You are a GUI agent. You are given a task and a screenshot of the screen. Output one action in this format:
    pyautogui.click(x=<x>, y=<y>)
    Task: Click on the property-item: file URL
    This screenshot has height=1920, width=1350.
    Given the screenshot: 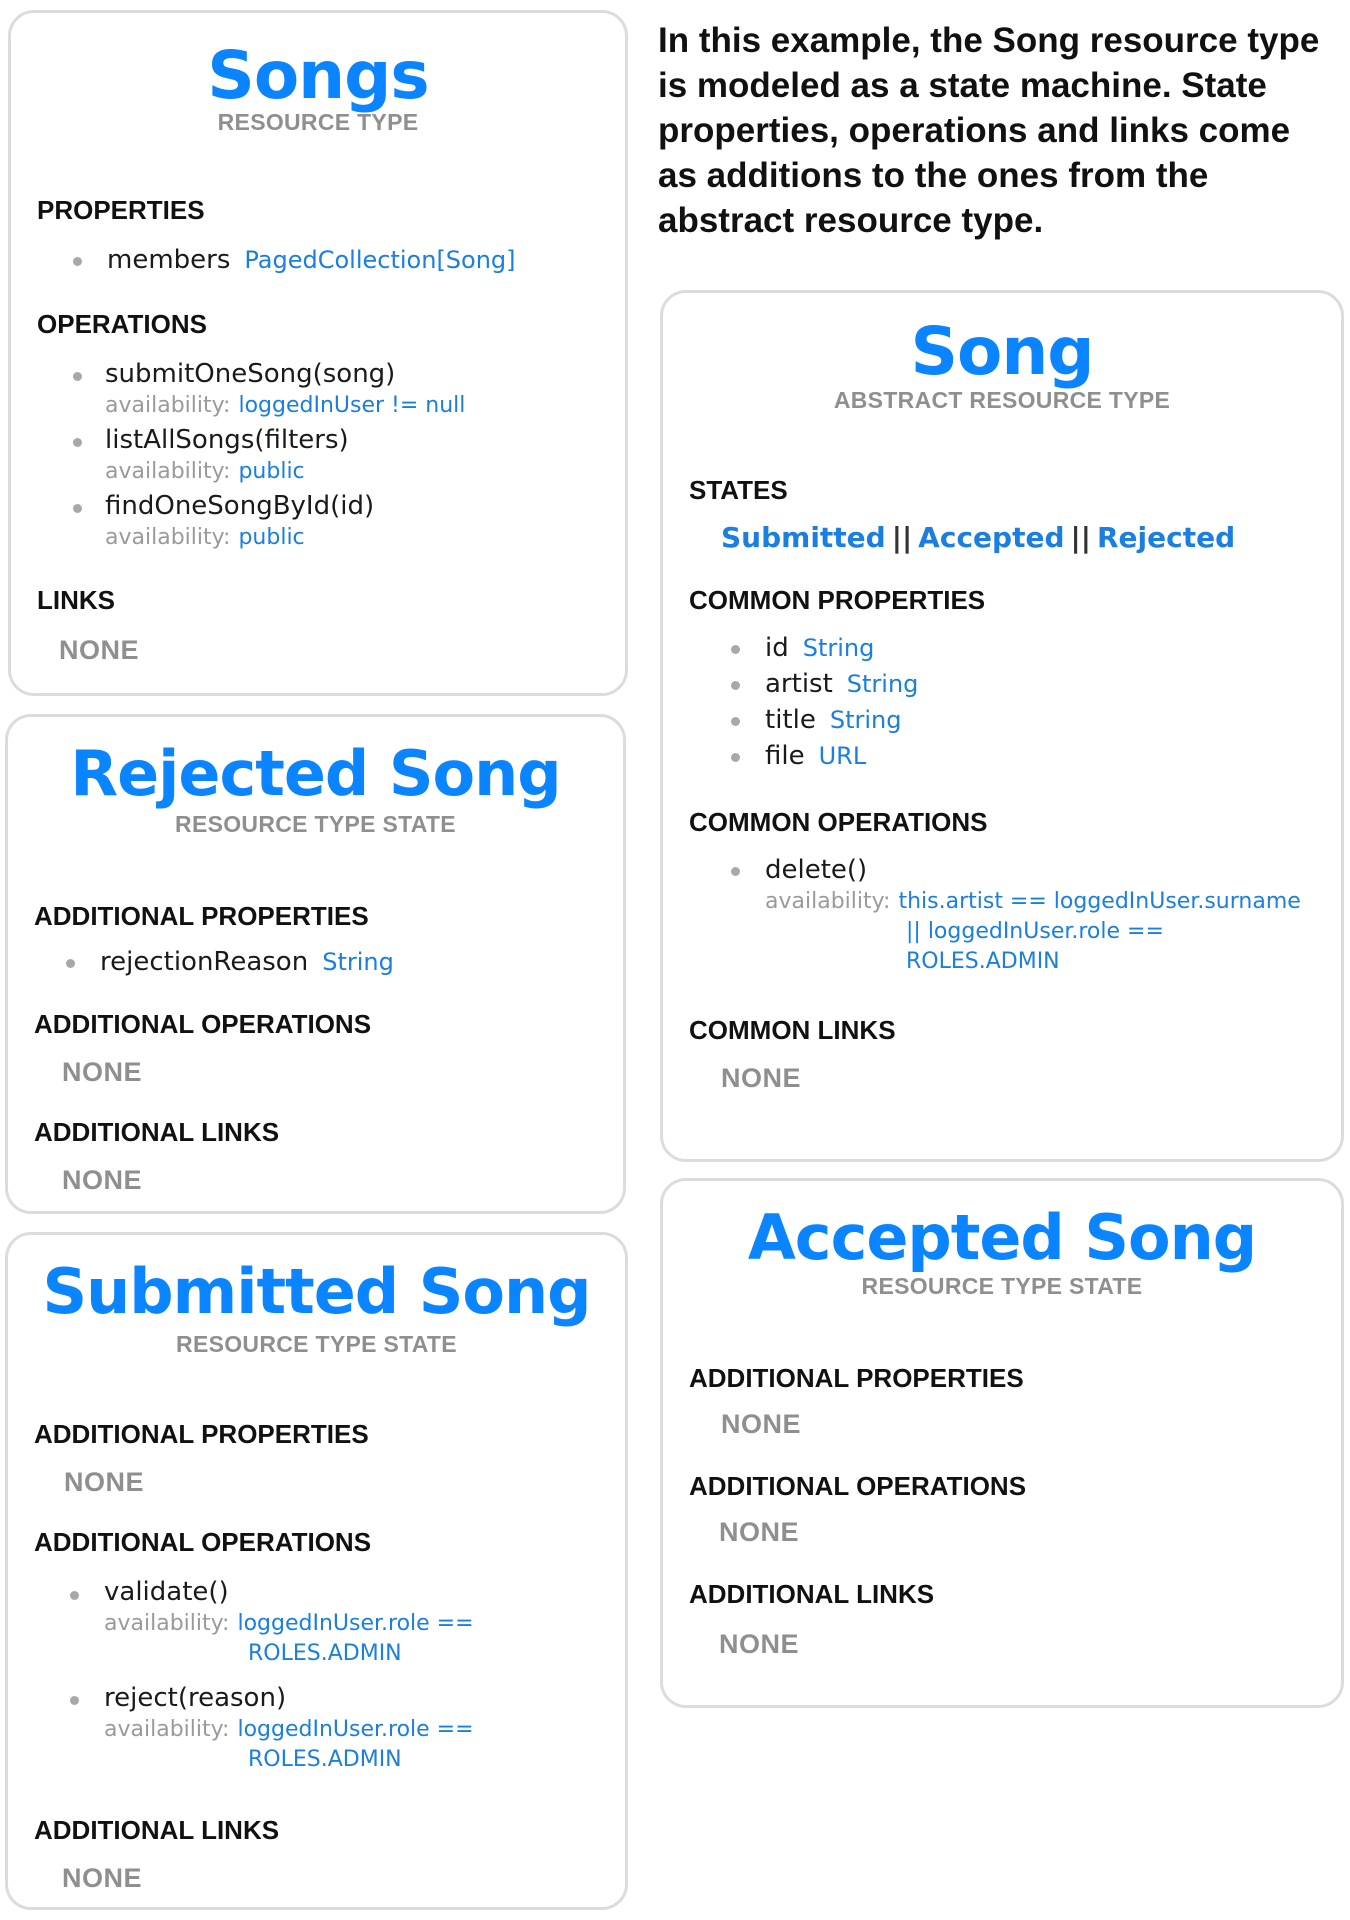 What is the action you would take?
    pyautogui.click(x=815, y=756)
    